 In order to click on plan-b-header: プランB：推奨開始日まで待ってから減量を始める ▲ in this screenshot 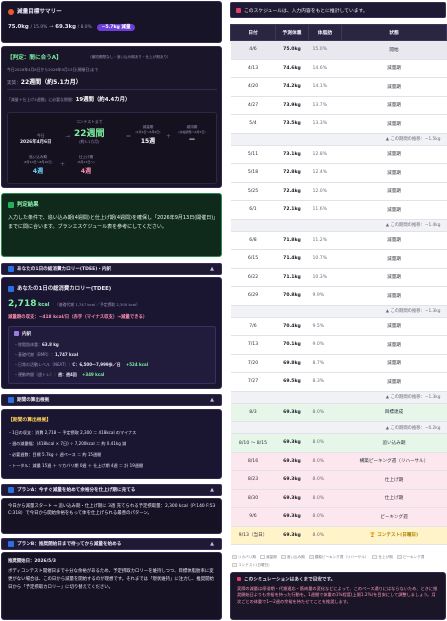, I will do `click(111, 544)`.